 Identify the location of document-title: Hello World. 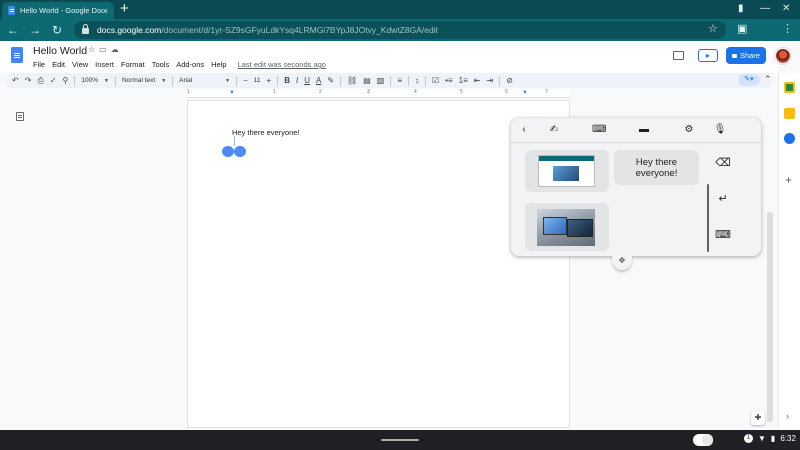
(60, 51).